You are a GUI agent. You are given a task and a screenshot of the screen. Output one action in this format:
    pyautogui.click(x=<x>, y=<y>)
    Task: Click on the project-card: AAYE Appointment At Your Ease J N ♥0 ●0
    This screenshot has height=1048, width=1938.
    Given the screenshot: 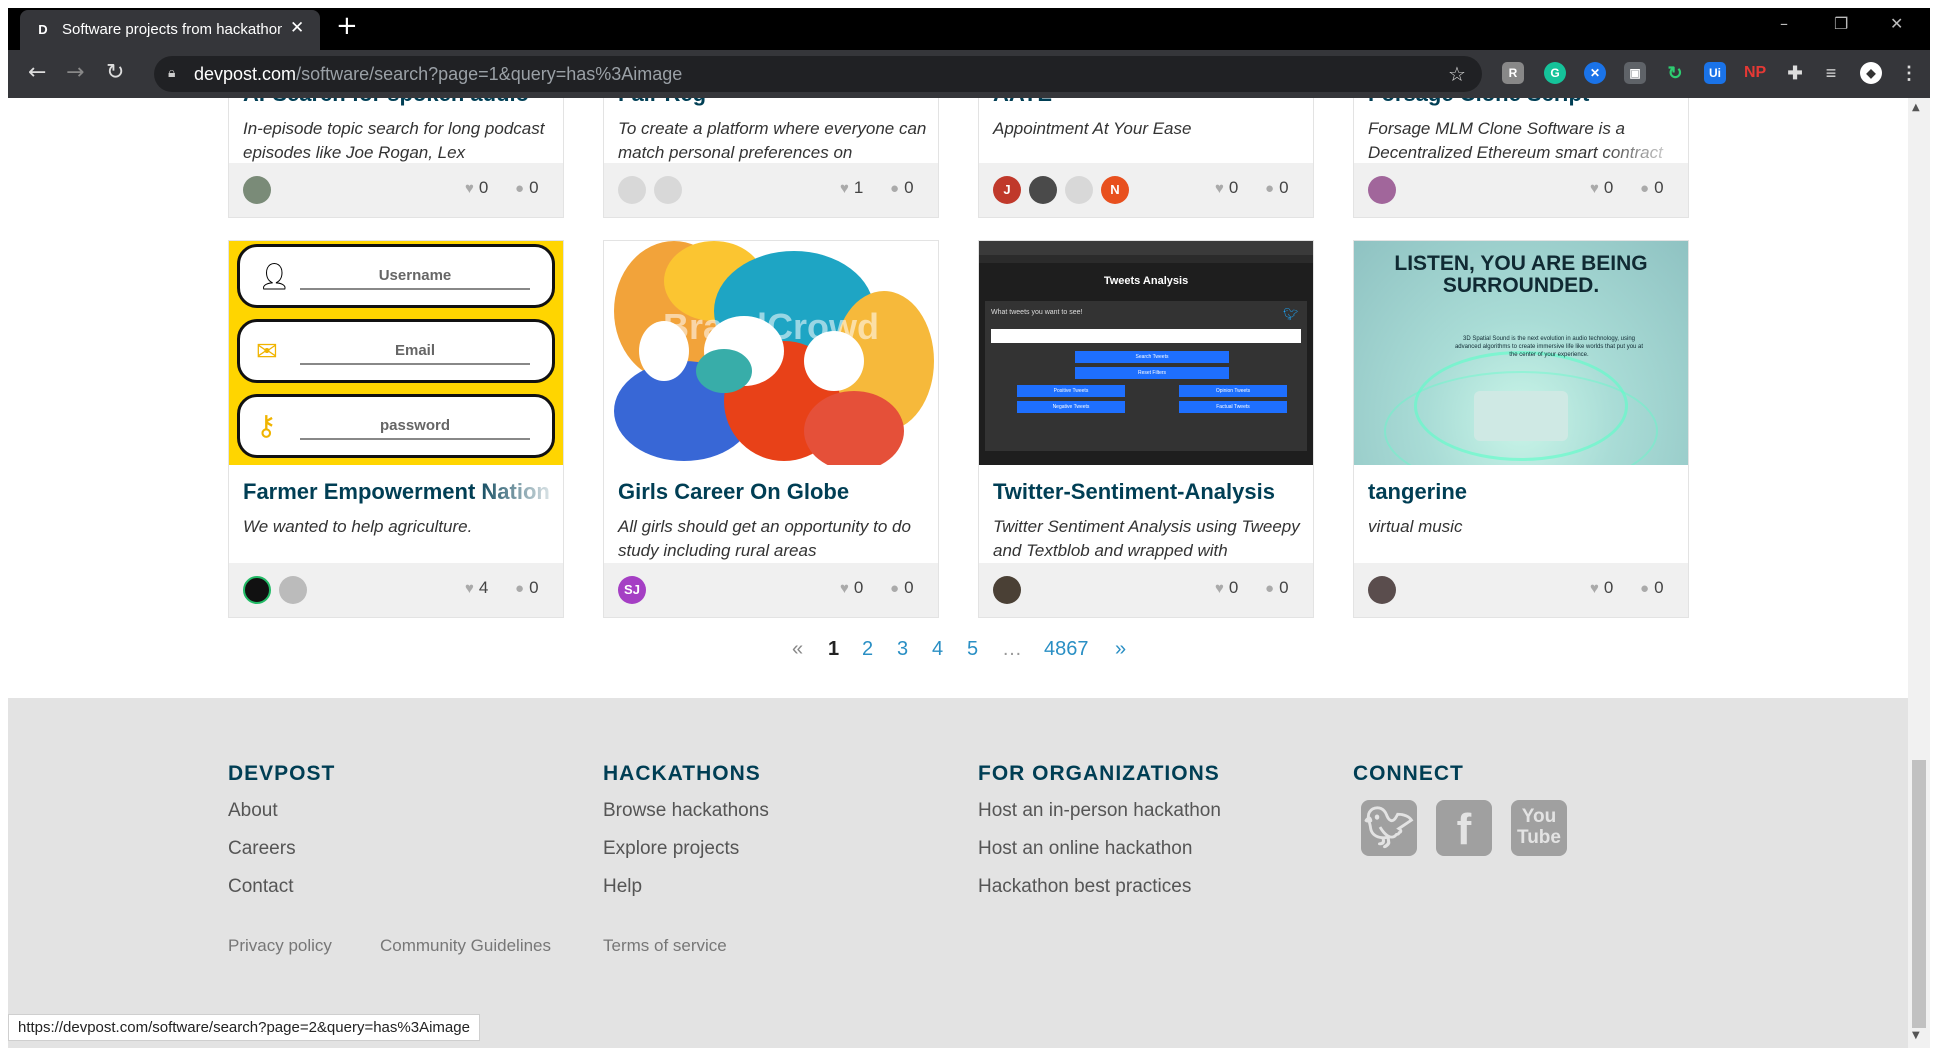 What is the action you would take?
    pyautogui.click(x=1146, y=158)
    